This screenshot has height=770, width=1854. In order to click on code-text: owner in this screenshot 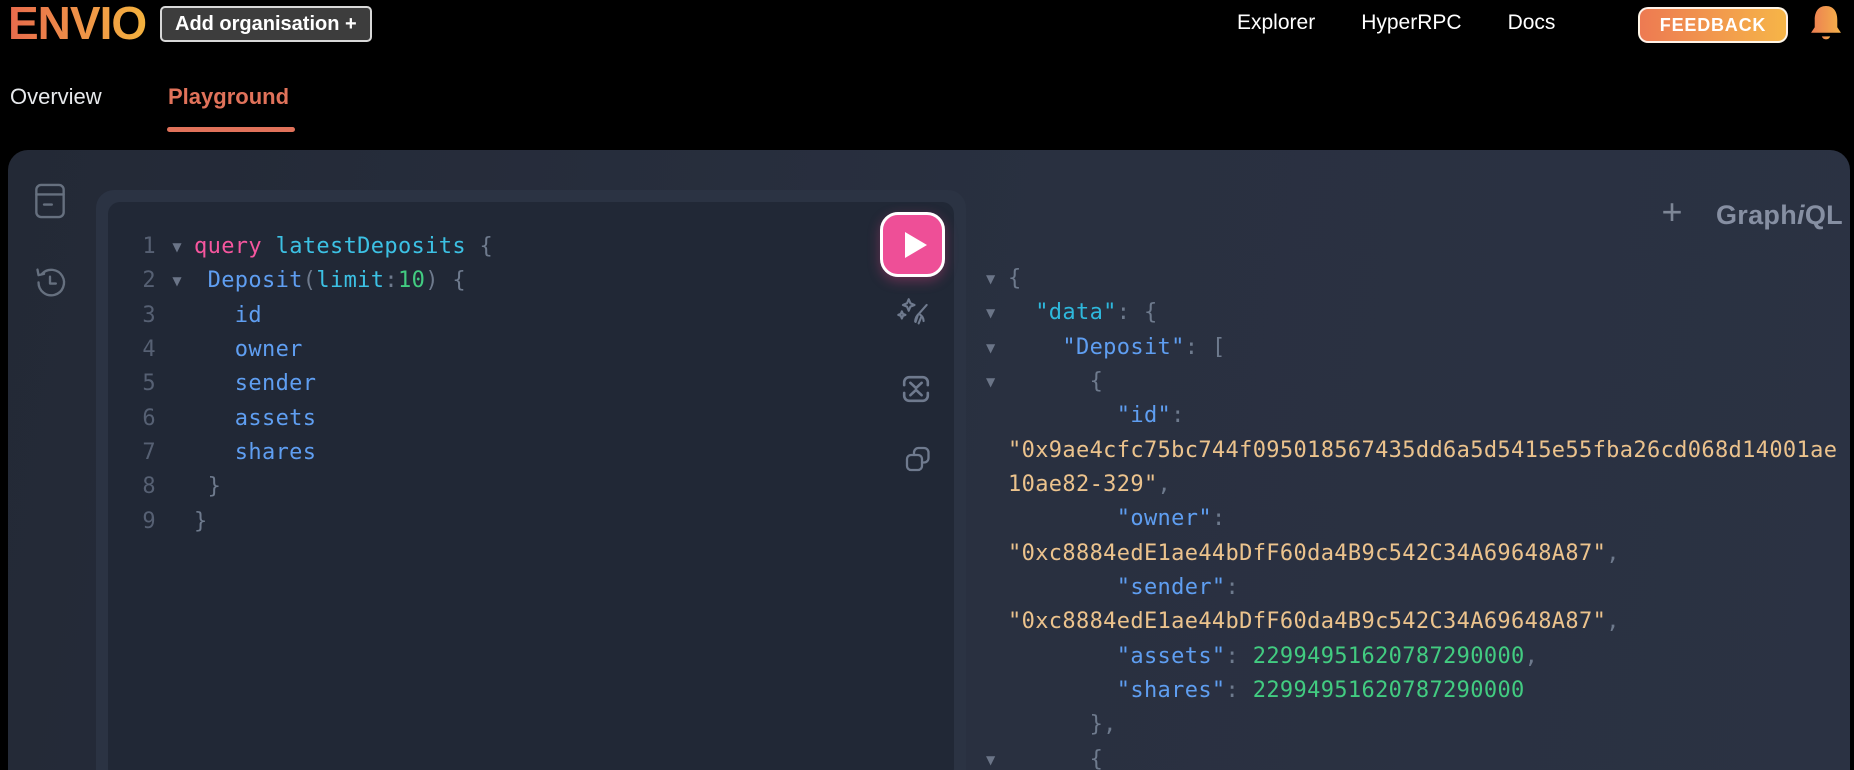, I will do `click(248, 350)`.